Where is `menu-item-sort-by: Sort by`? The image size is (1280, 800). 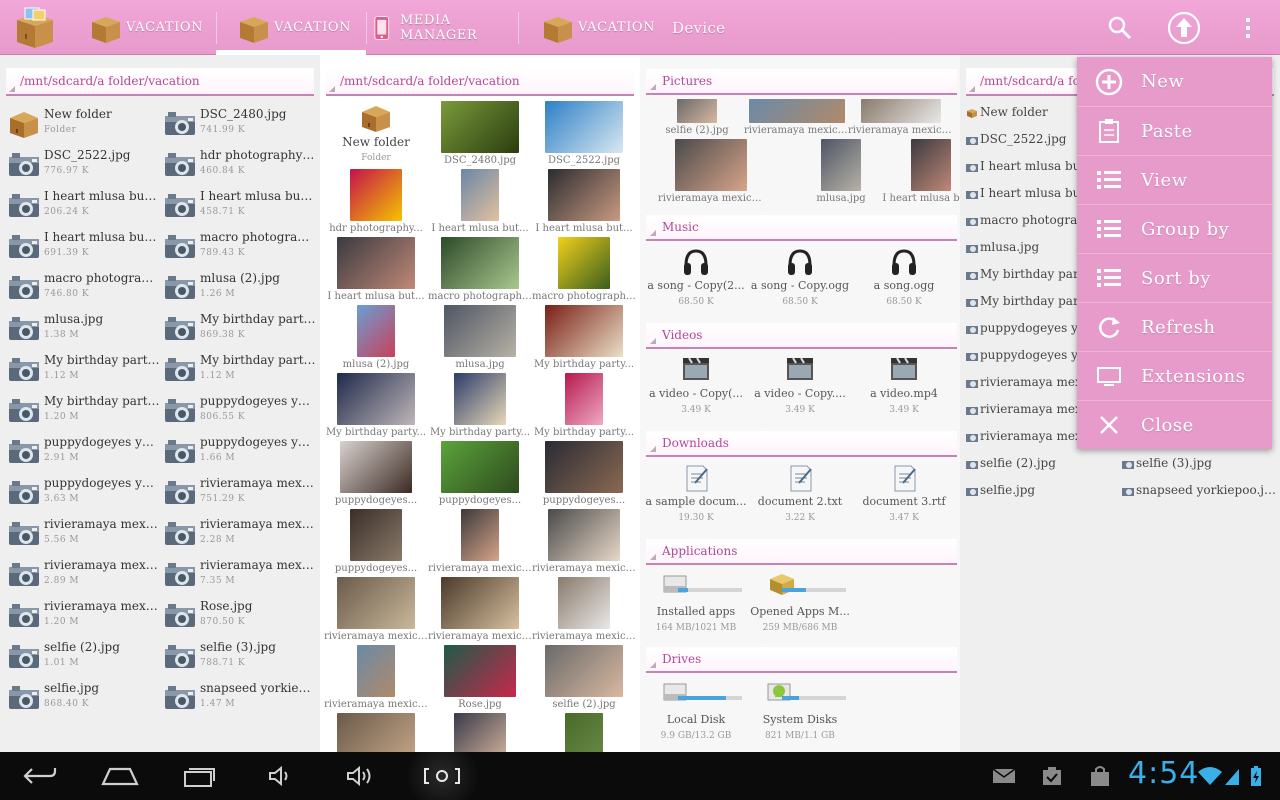
menu-item-sort-by: Sort by is located at coordinates (1174, 277).